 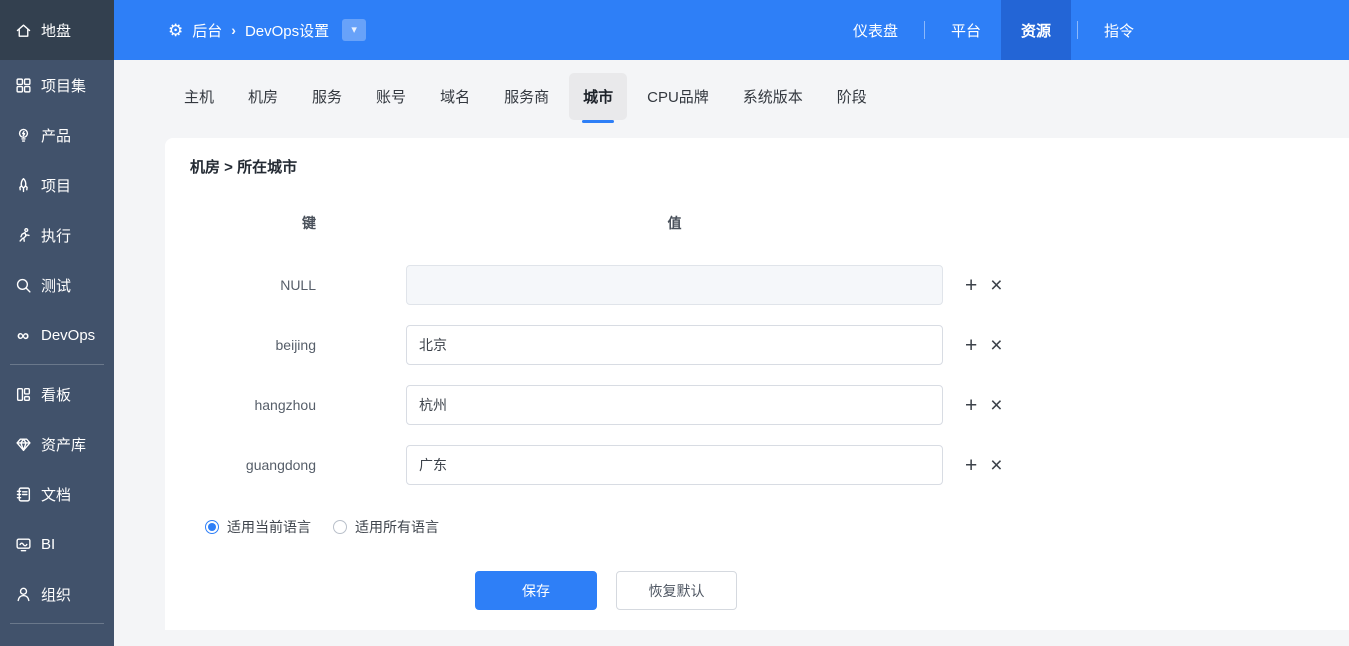 I want to click on row-key-label: hangzhou, so click(x=285, y=405).